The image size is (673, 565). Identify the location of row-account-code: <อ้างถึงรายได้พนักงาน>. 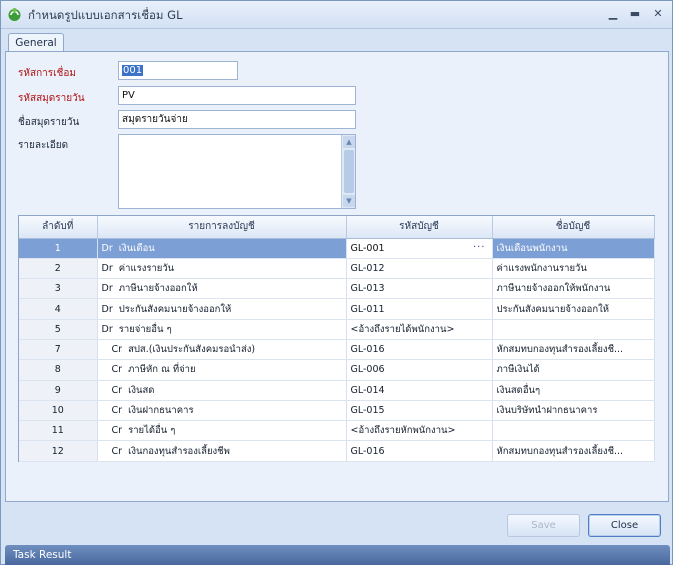
(419, 329).